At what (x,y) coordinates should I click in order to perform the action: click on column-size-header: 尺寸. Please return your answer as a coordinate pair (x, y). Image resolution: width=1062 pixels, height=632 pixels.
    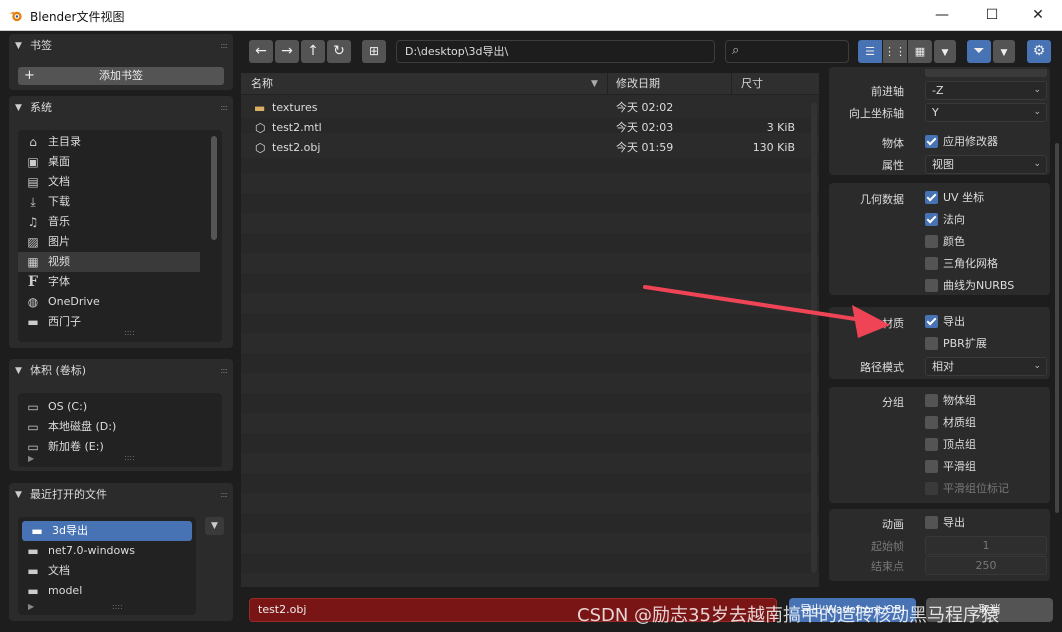
    Looking at the image, I should click on (776, 84).